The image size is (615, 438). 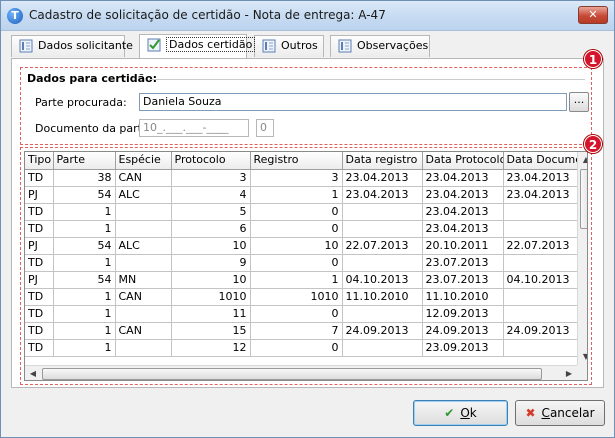 What do you see at coordinates (39, 280) in the screenshot?
I see `table-cell: PJ` at bounding box center [39, 280].